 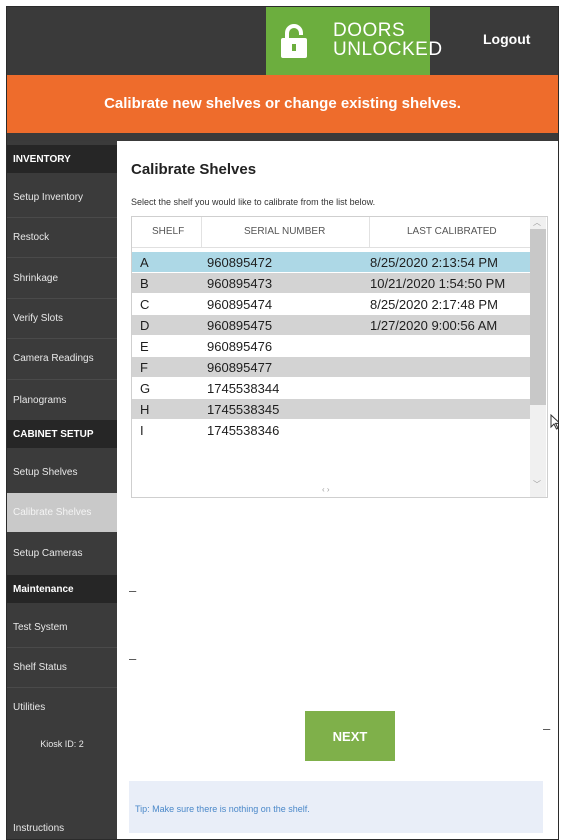 I want to click on cell-shelf: A, so click(x=144, y=262).